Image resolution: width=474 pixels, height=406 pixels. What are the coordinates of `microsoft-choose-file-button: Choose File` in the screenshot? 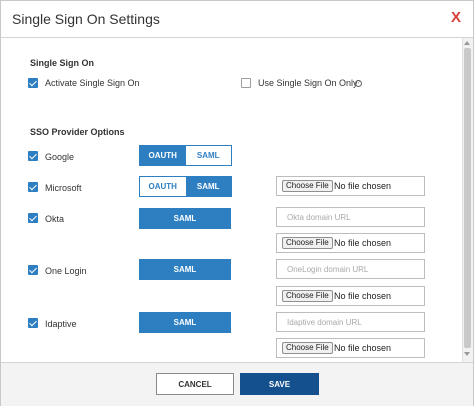 It's located at (307, 186).